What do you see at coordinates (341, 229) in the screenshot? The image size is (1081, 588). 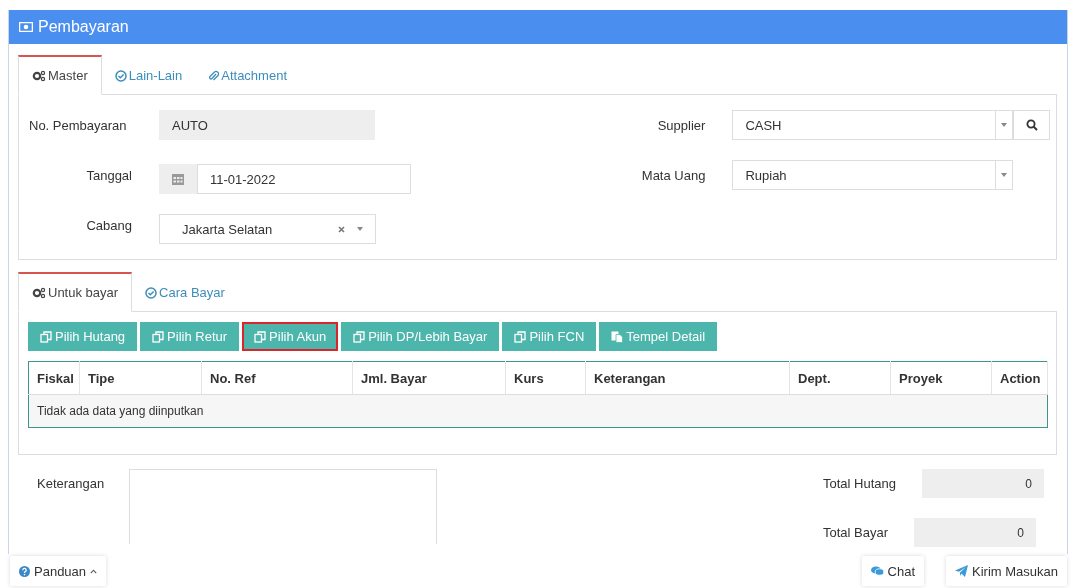 I see `clear-icon` at bounding box center [341, 229].